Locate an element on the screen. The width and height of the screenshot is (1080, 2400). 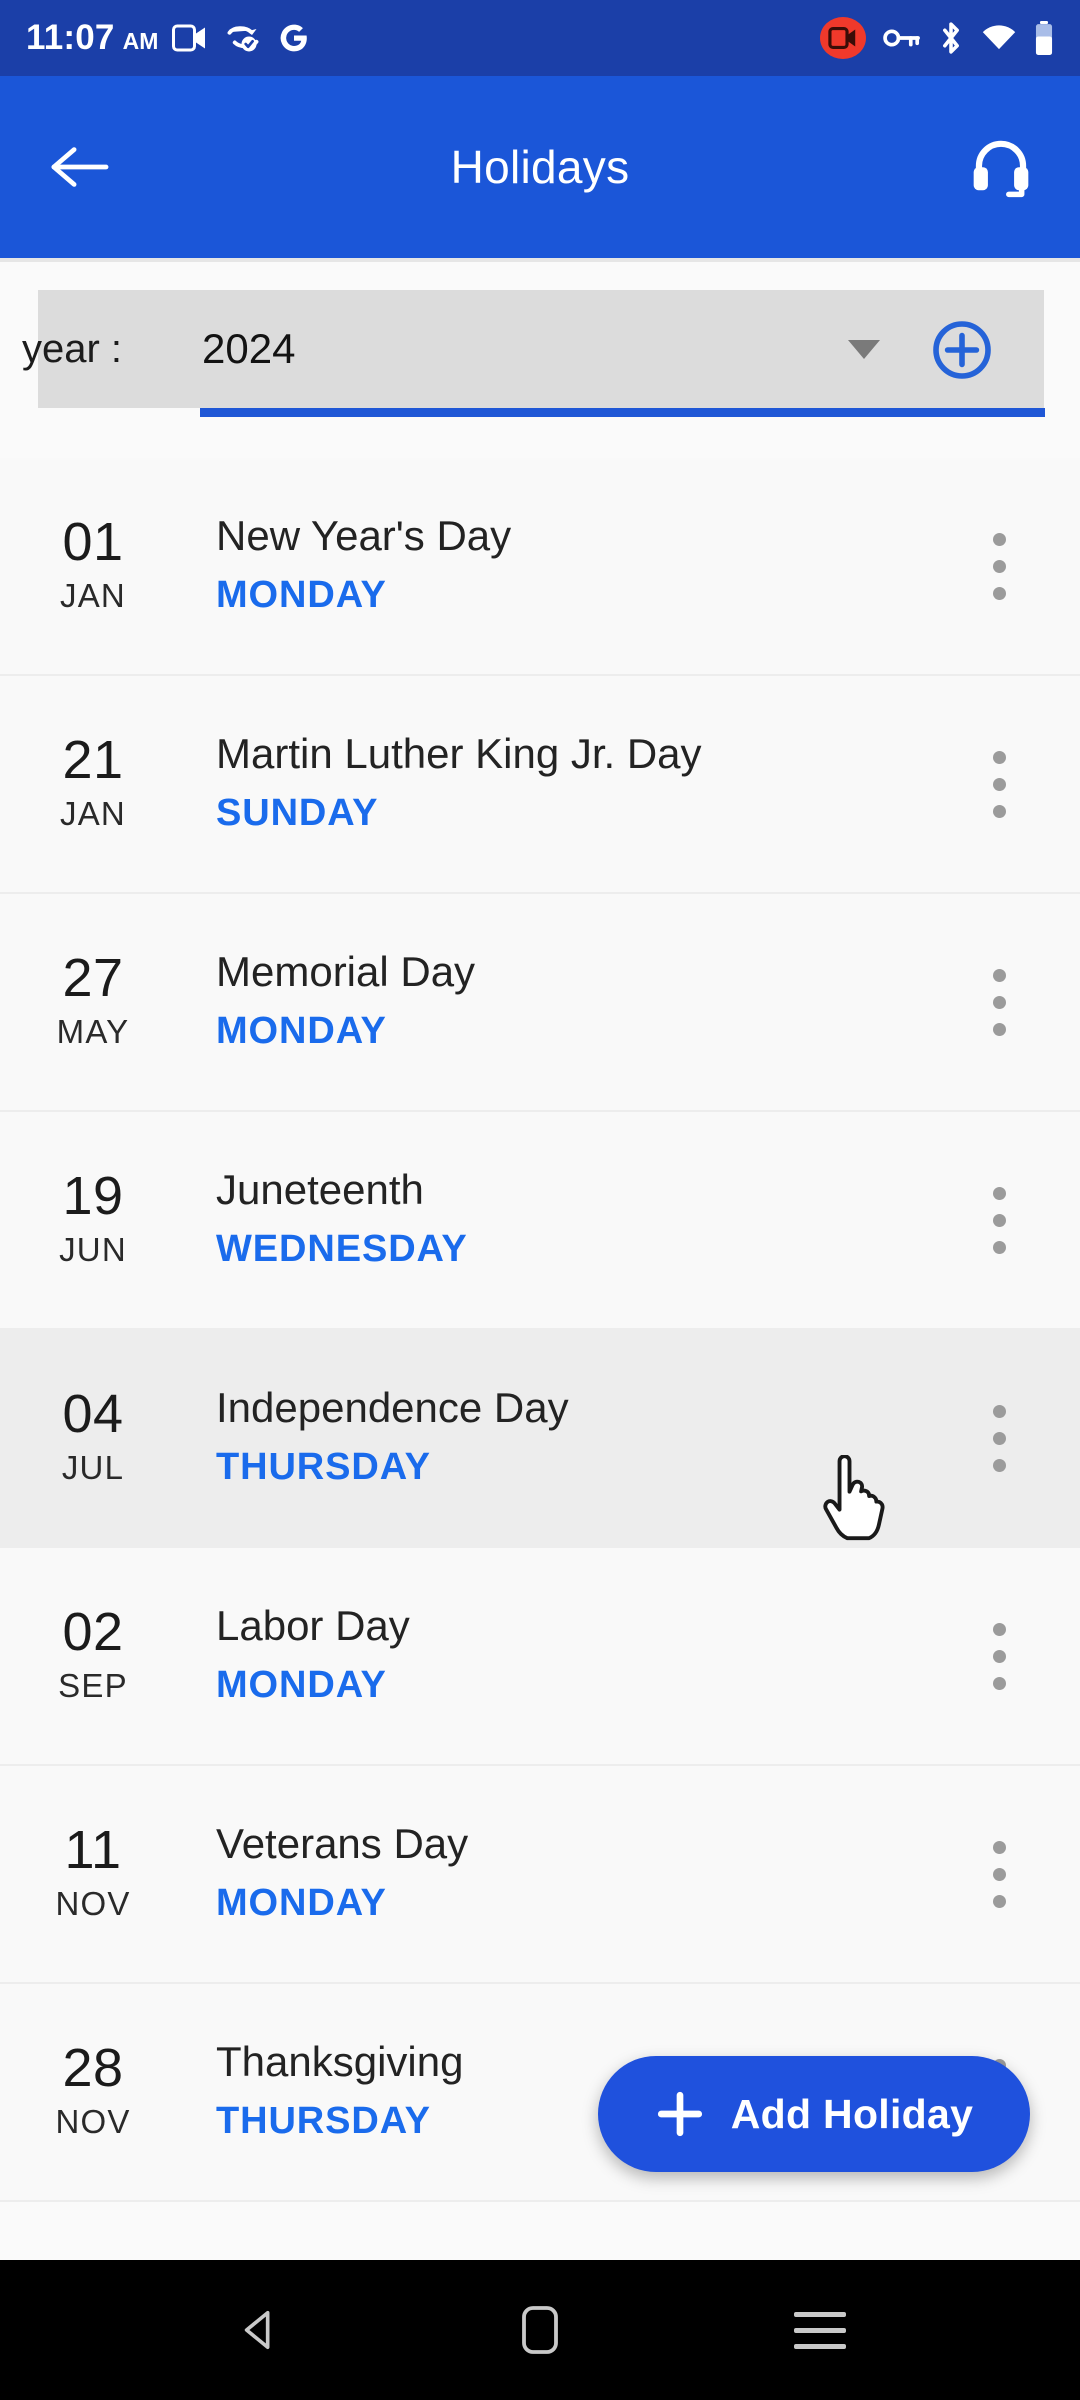
row-info: Labor Day MONDAY is located at coordinates (558, 1656).